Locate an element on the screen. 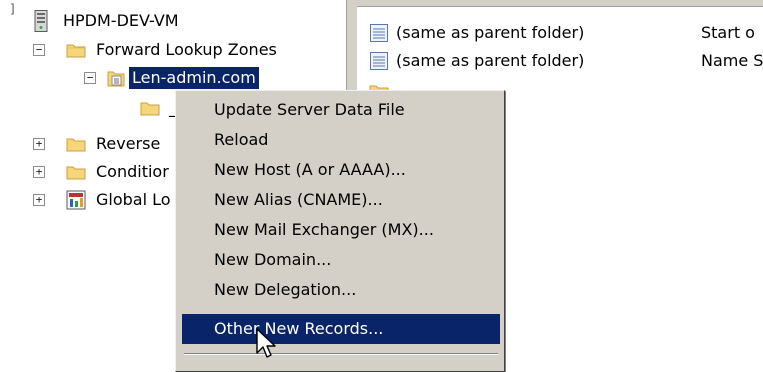 This screenshot has height=372, width=763. list-item: (same as parent folder) Name S is located at coordinates (560, 61).